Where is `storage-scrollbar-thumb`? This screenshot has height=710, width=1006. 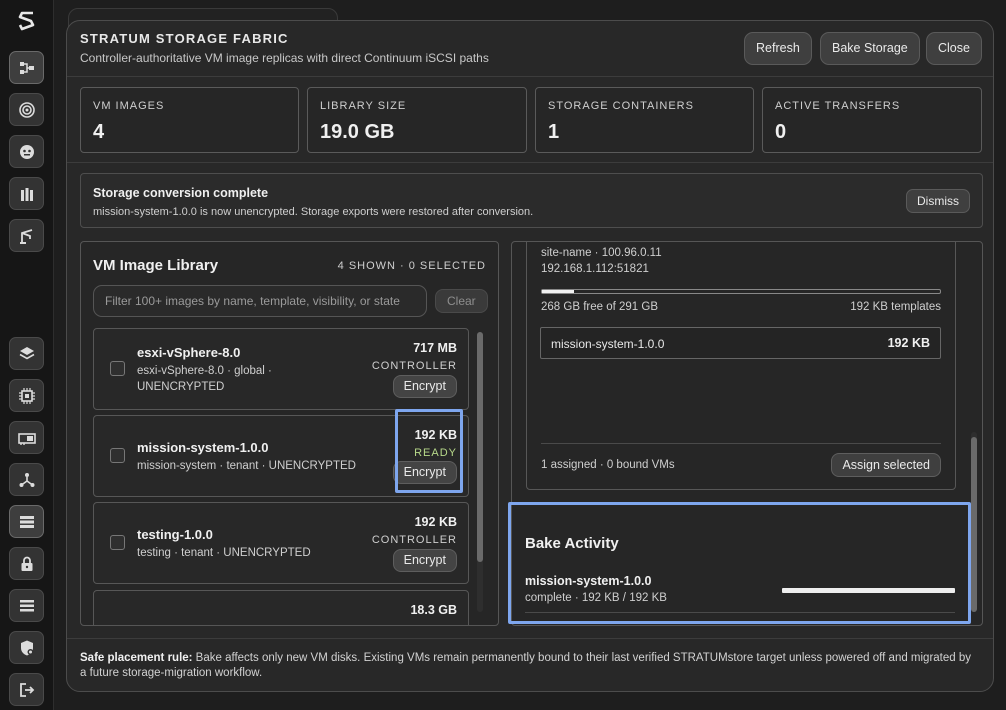
storage-scrollbar-thumb is located at coordinates (974, 524).